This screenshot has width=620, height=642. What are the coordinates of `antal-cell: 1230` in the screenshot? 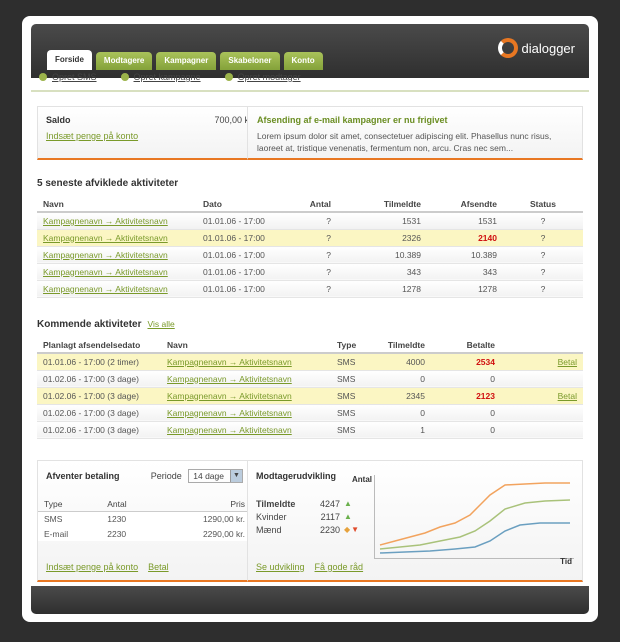 It's located at (129, 518).